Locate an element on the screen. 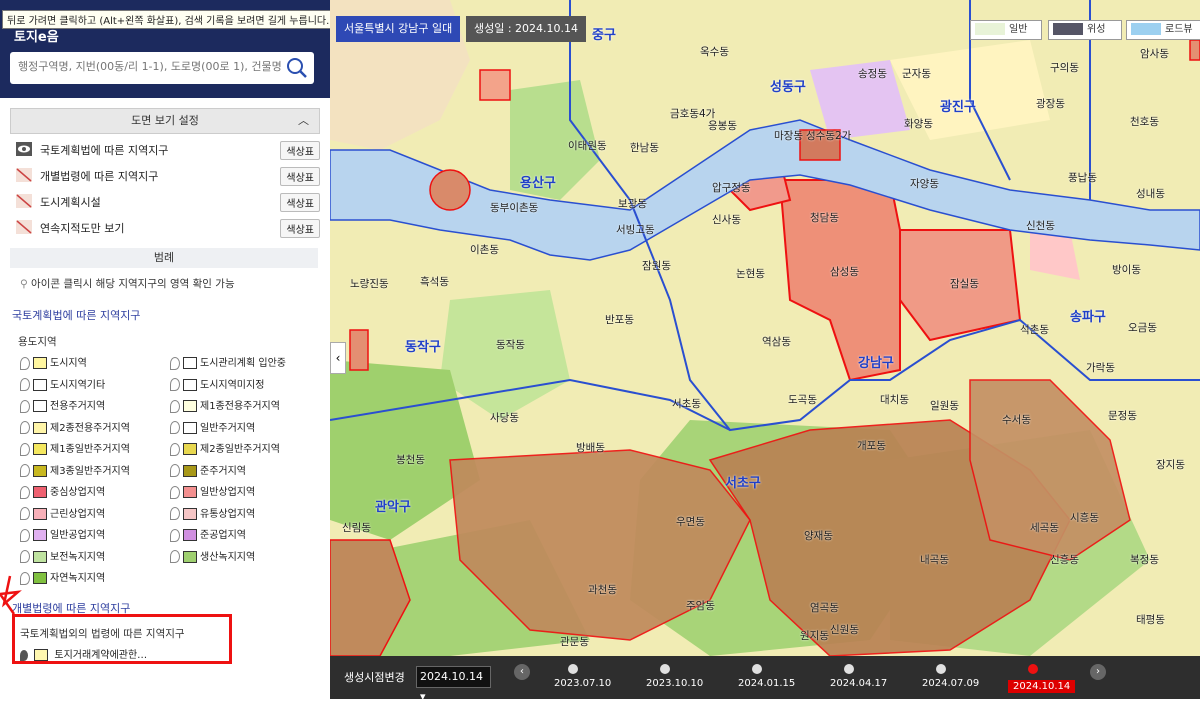 This screenshot has width=1200, height=707. chevron-right-icon: › is located at coordinates (1098, 671).